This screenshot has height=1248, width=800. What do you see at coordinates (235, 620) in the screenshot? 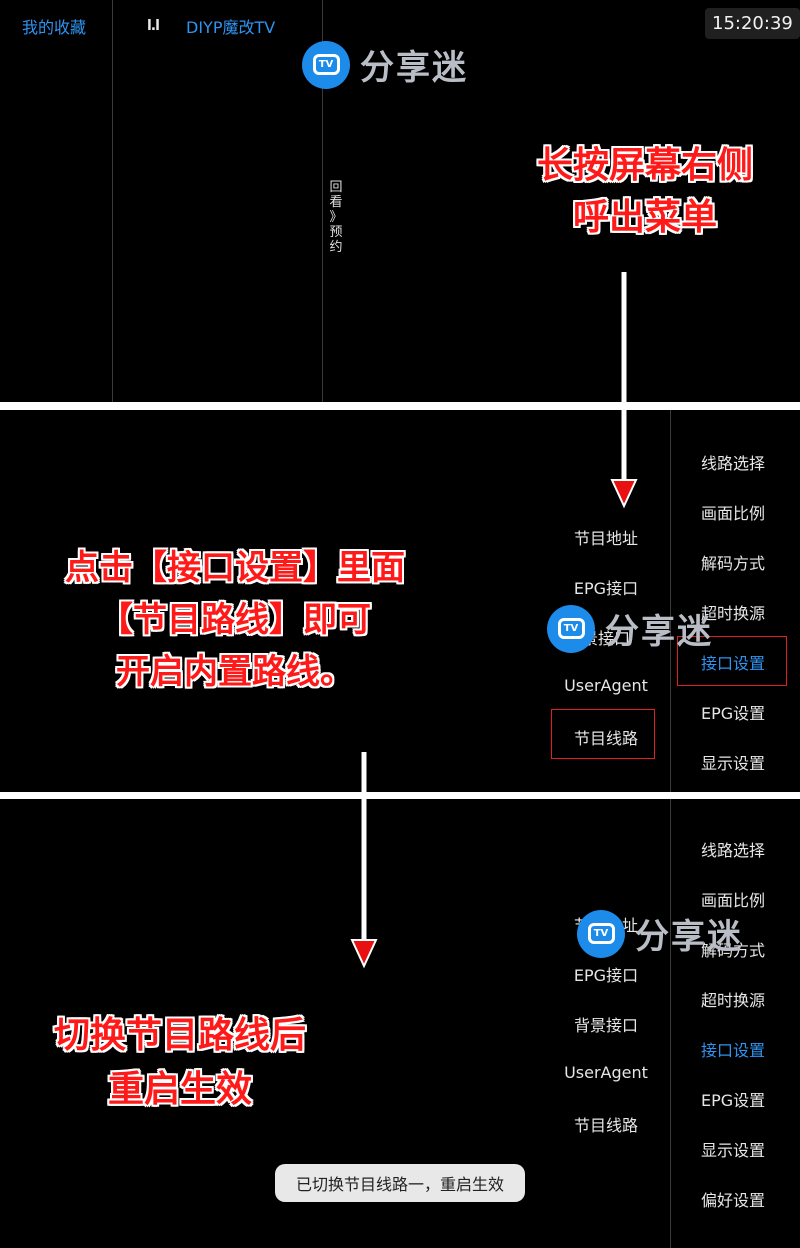
I see `annotation-click-interface: 点击【接口设置】里面 【节目路线】即可 开启内置路线。` at bounding box center [235, 620].